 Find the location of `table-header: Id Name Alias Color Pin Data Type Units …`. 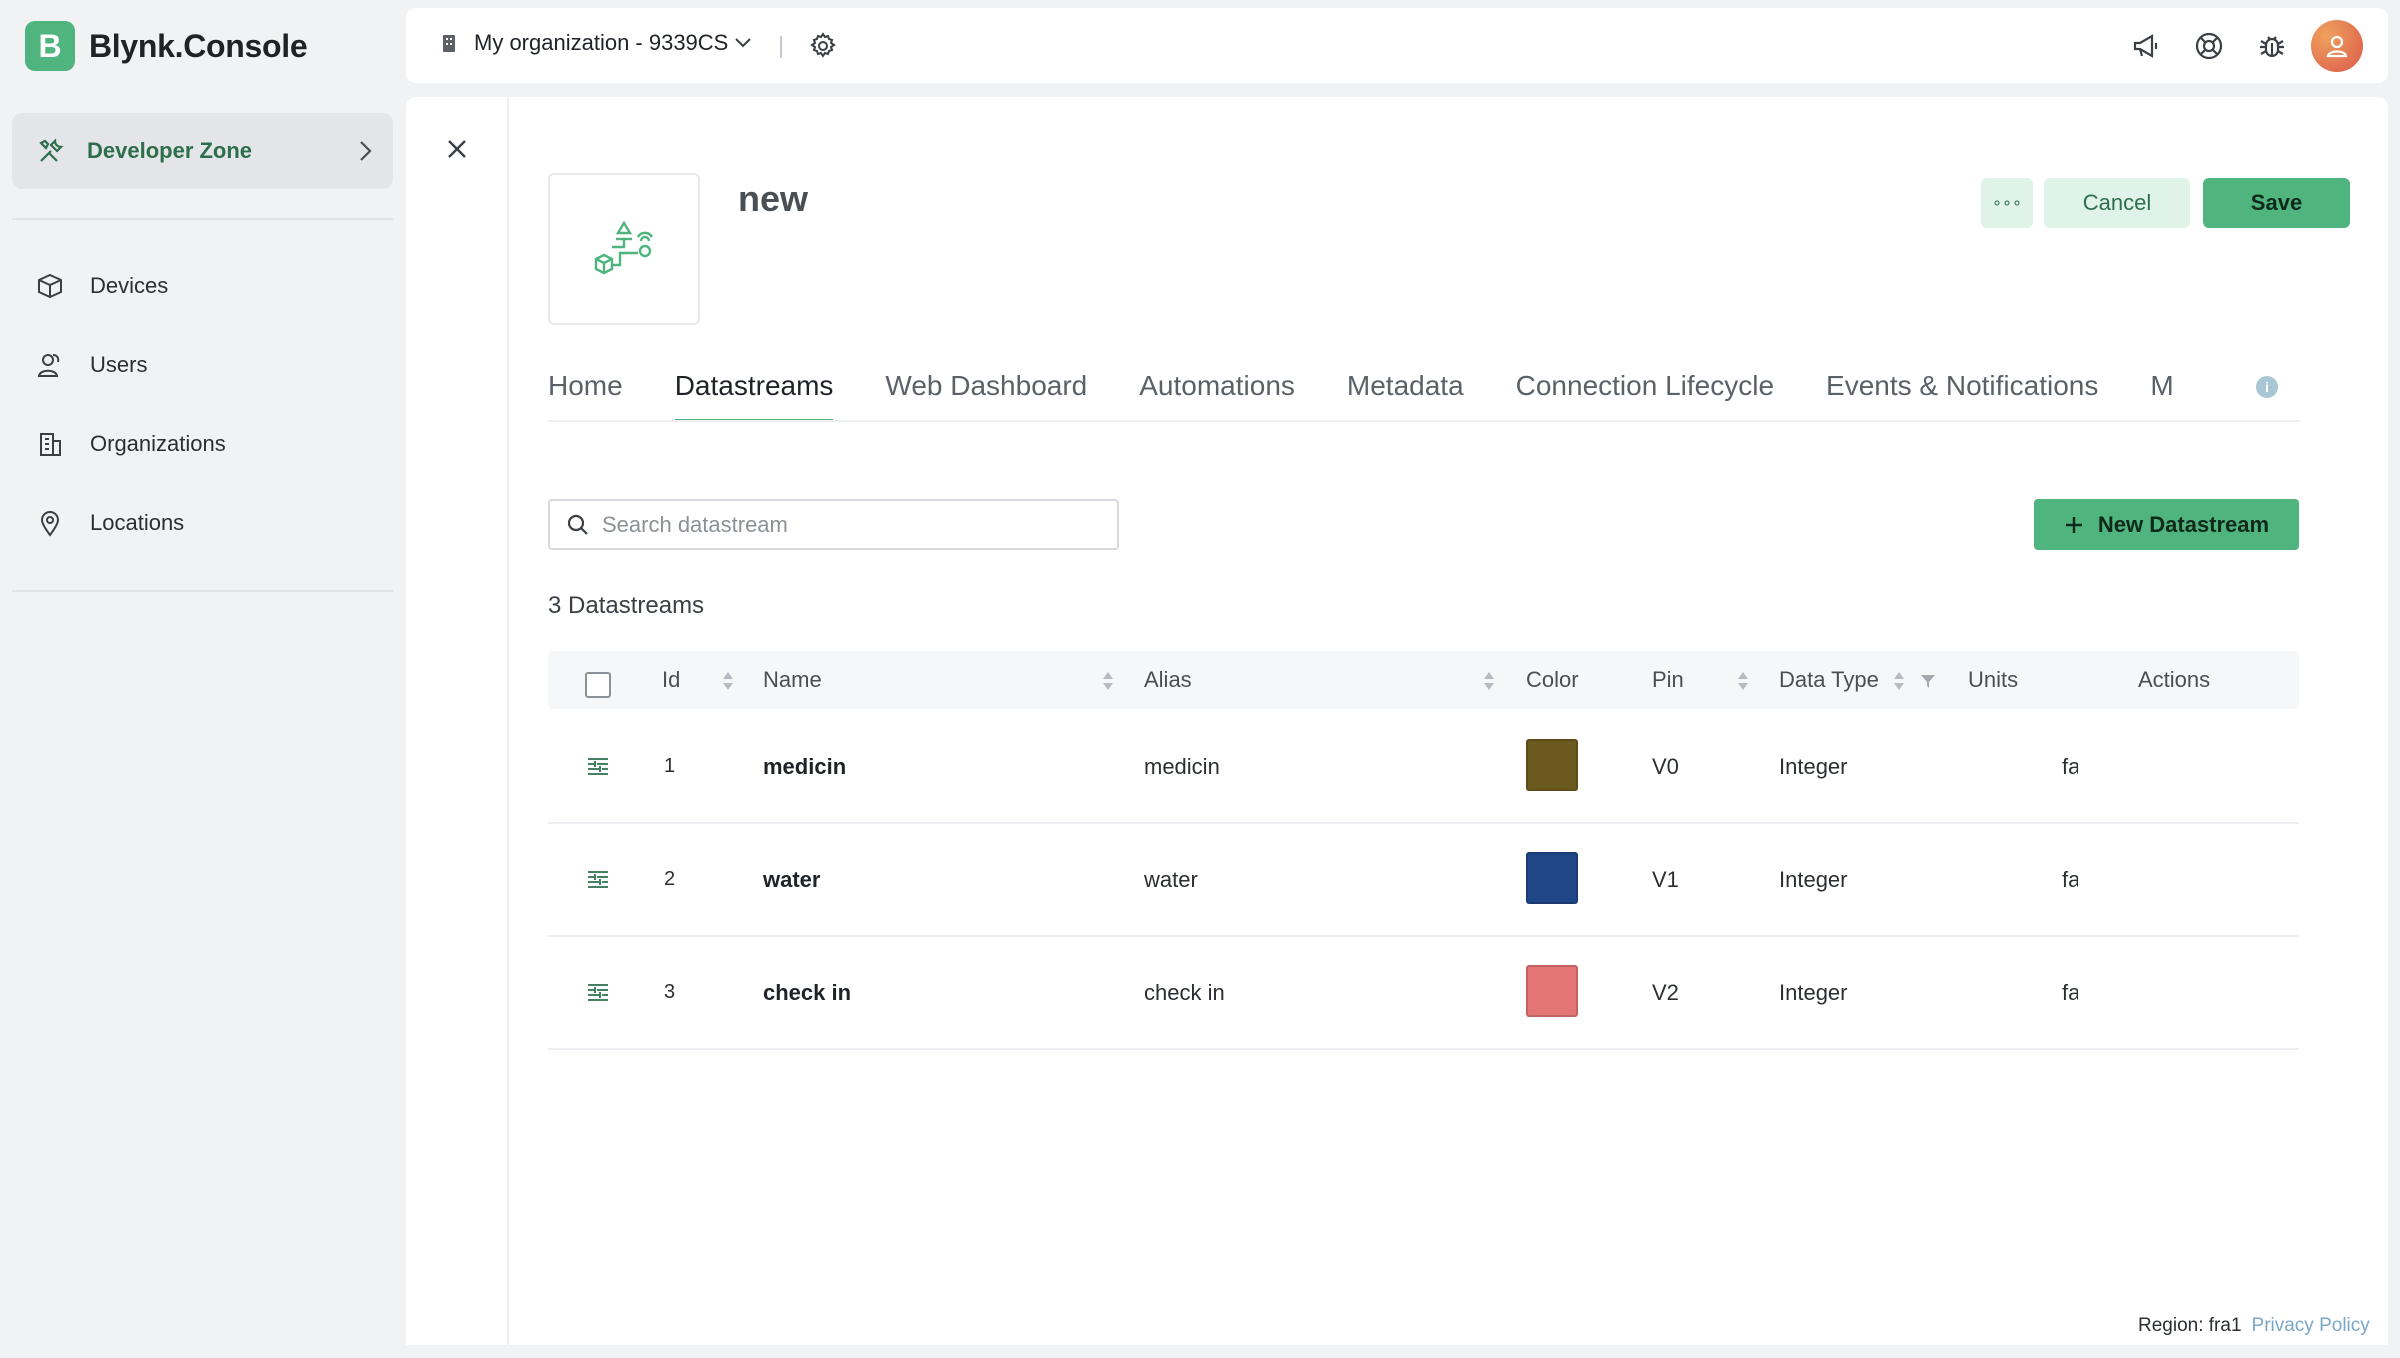

table-header: Id Name Alias Color Pin Data Type Units … is located at coordinates (1423, 680).